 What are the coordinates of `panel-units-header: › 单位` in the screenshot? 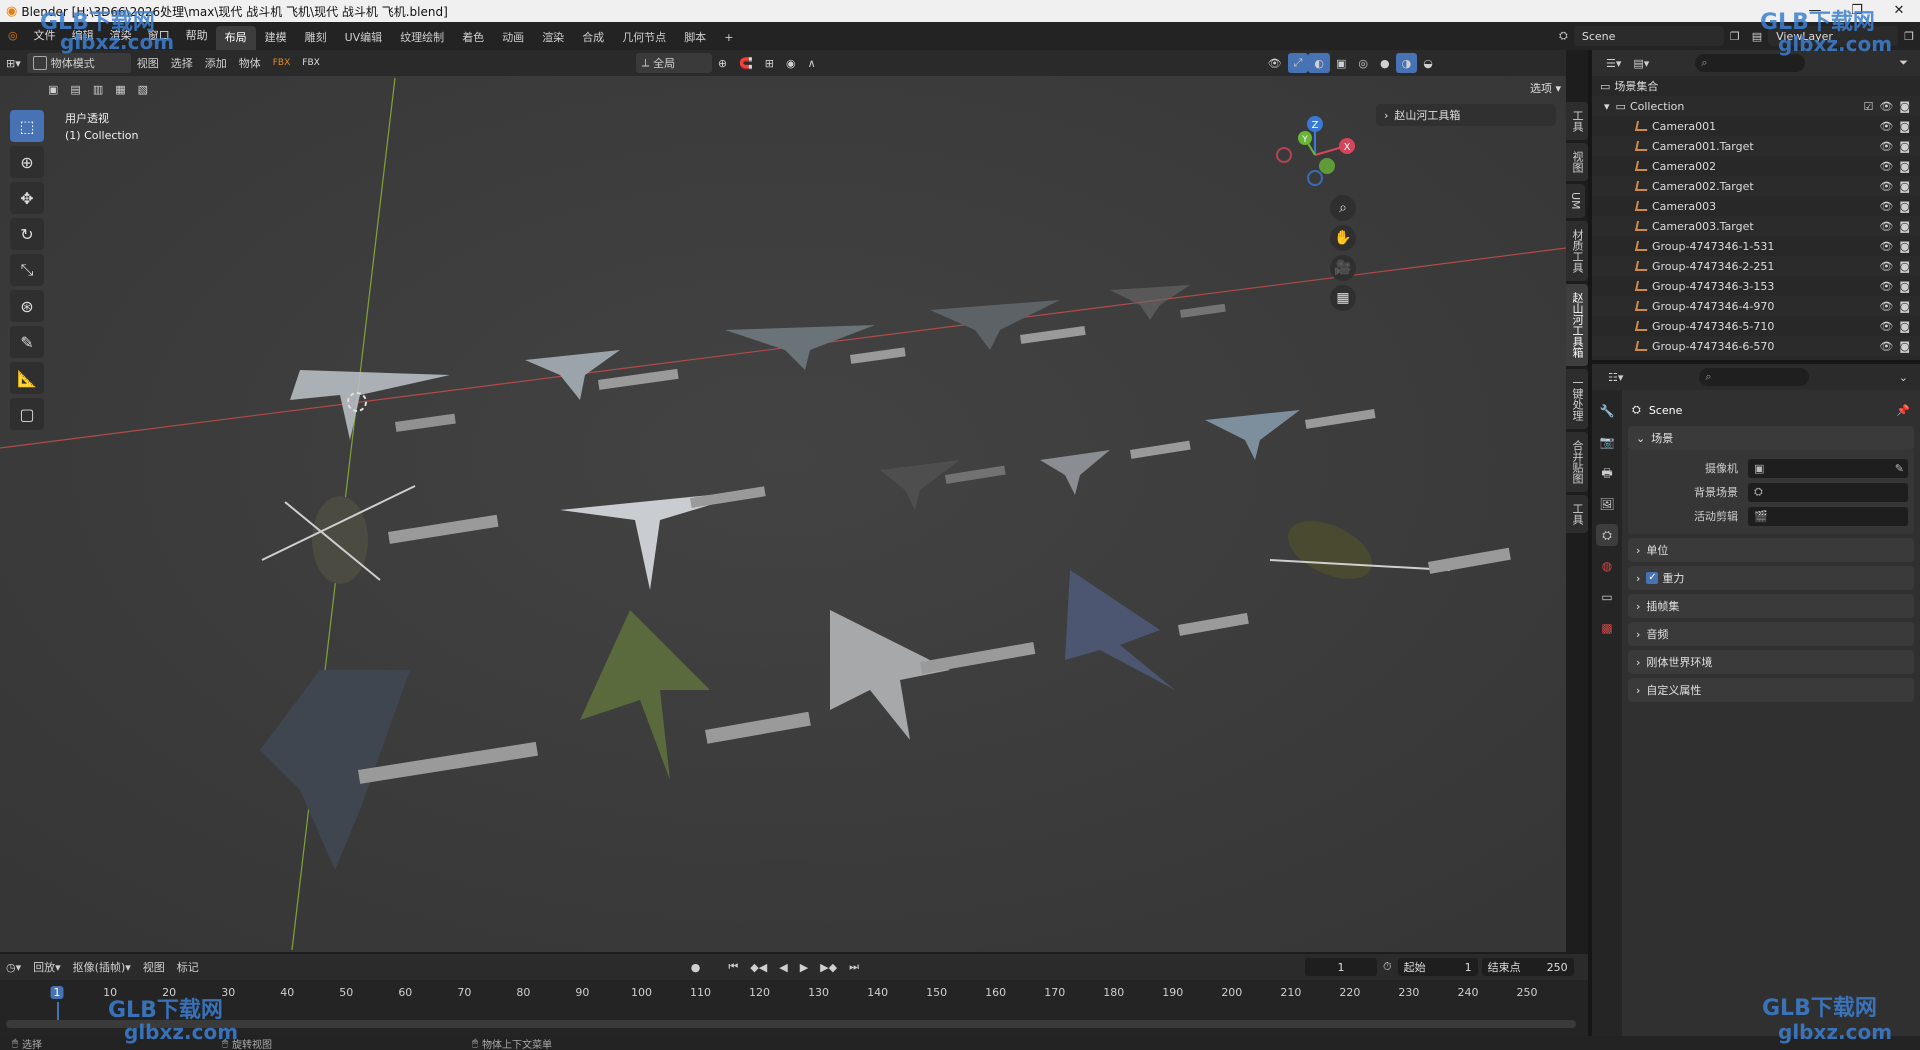 It's located at (1771, 550).